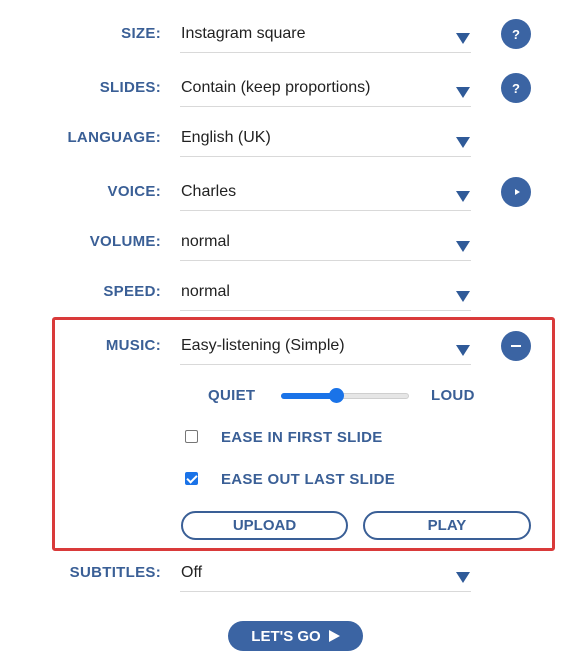  I want to click on speed-label: SPEED:, so click(132, 291).